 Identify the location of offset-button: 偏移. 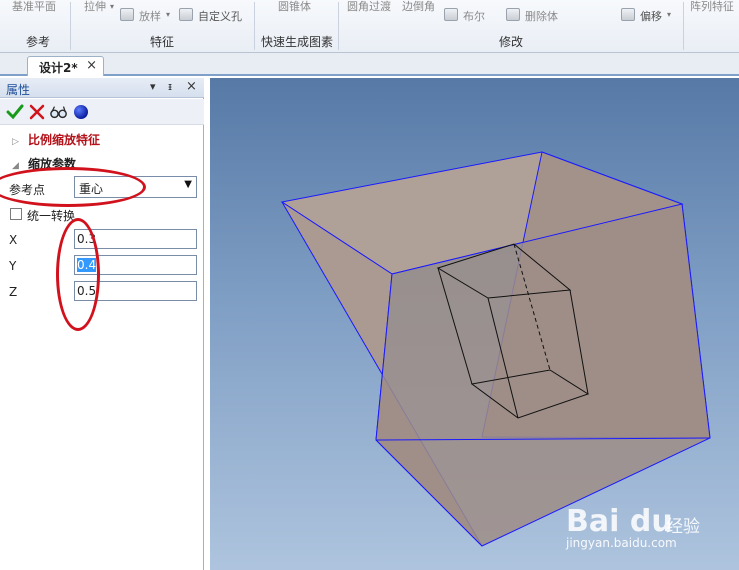
(651, 16).